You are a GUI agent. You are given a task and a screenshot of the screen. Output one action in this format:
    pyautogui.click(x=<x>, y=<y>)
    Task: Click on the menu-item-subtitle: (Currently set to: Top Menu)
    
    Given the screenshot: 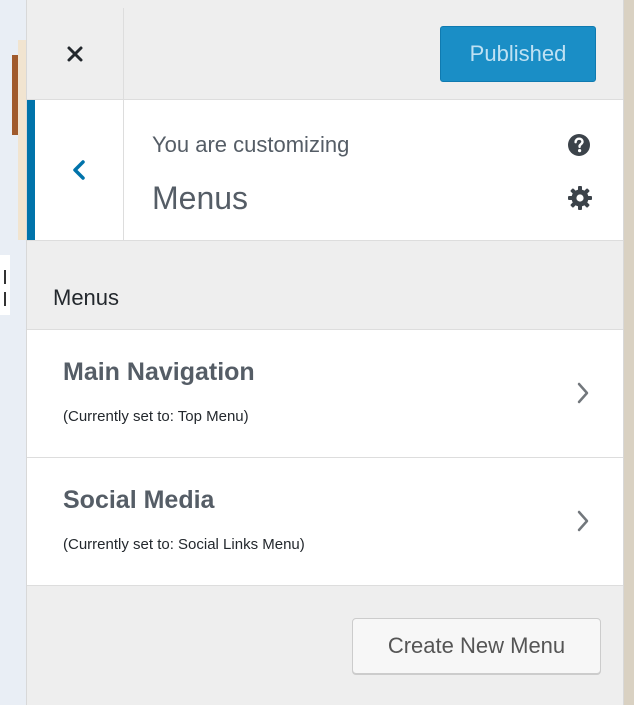 What is the action you would take?
    pyautogui.click(x=156, y=416)
    